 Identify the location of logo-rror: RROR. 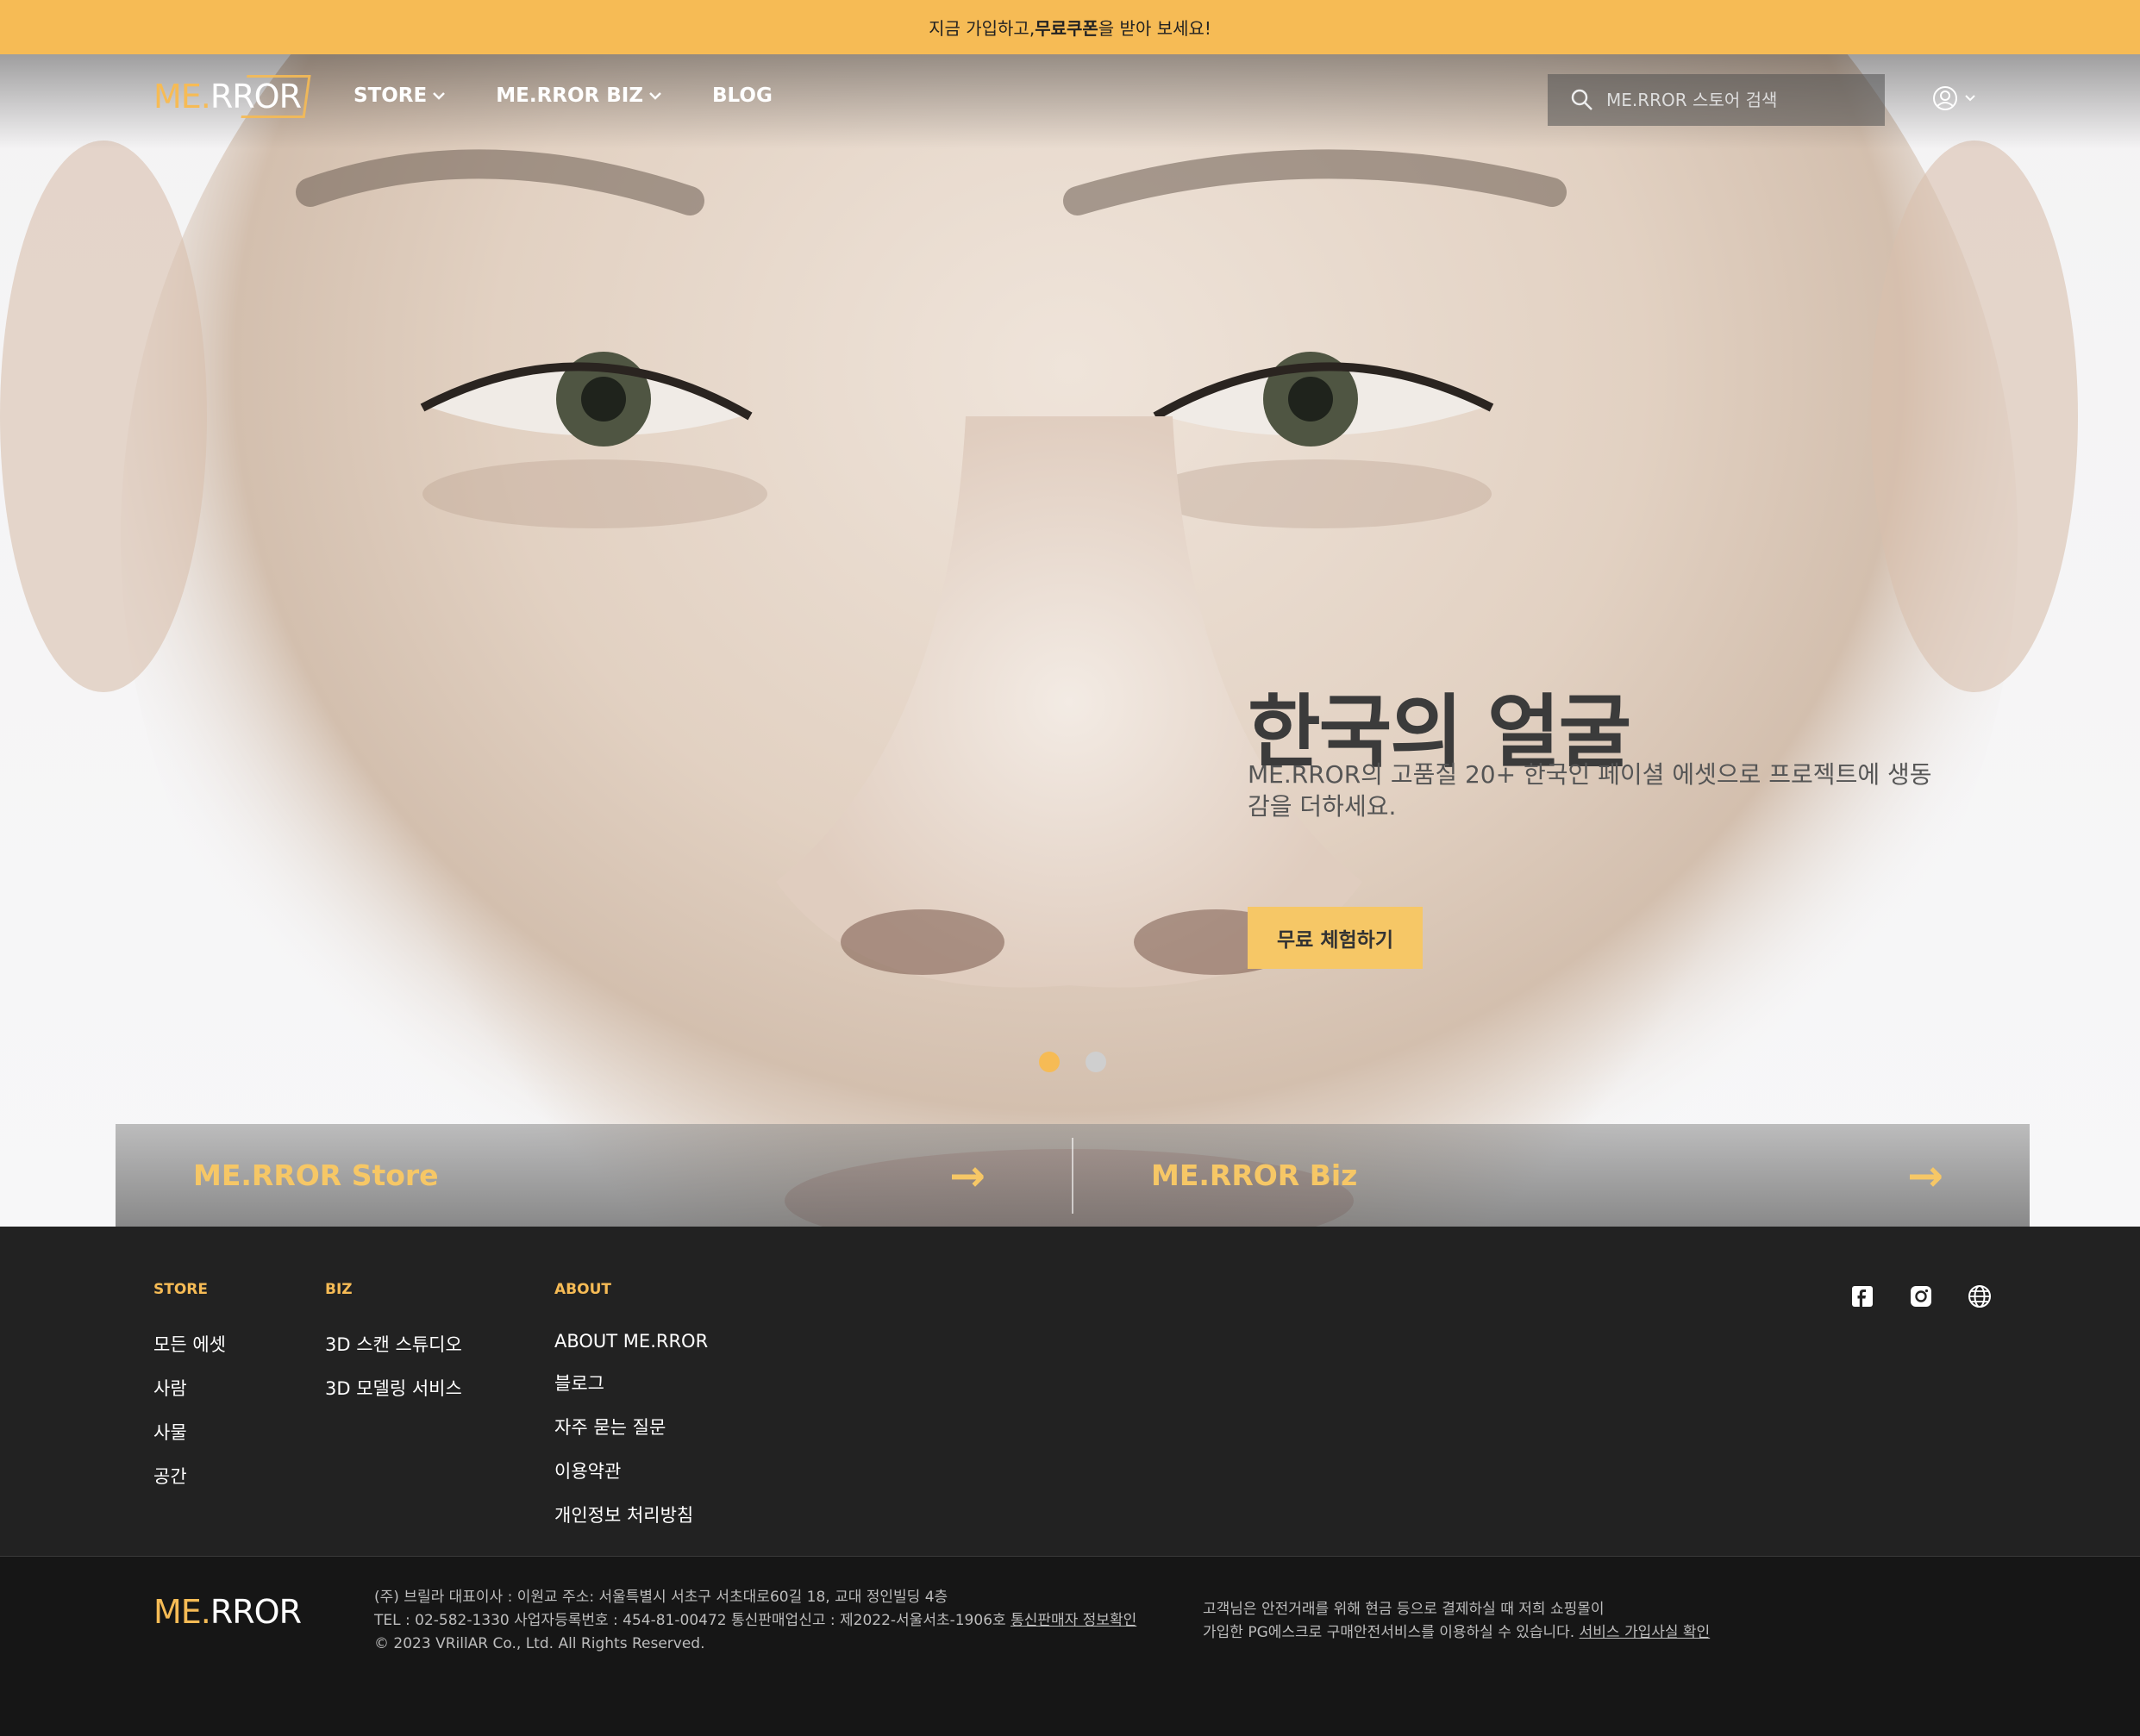
(256, 1612).